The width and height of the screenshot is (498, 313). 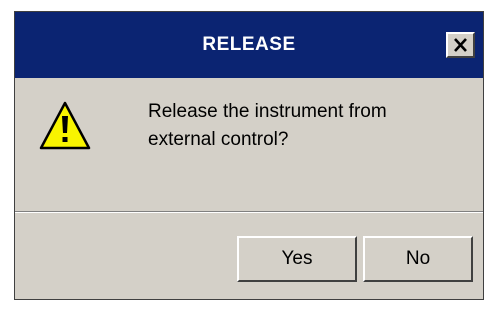 I want to click on dialog-title: RELEASE, so click(x=249, y=44).